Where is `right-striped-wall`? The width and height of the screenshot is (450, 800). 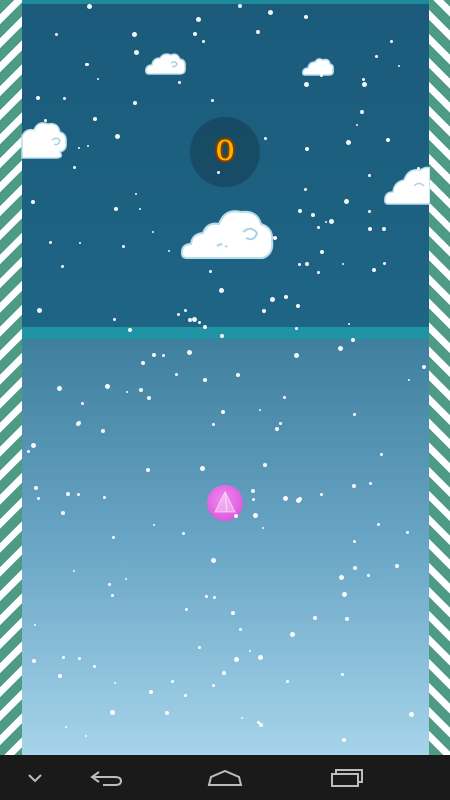
right-striped-wall is located at coordinates (439, 377).